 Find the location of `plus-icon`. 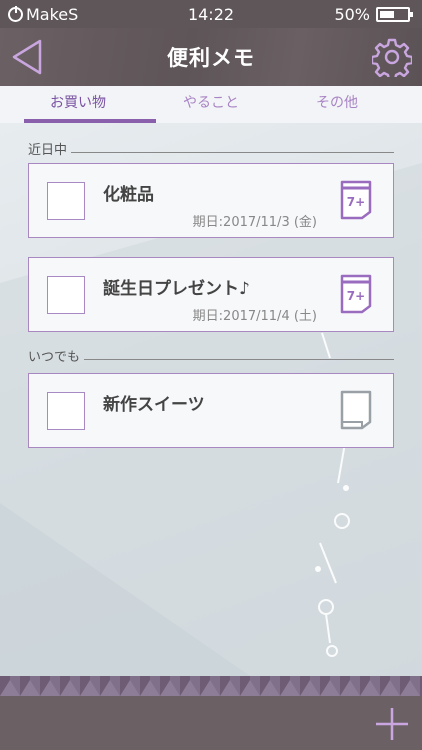

plus-icon is located at coordinates (392, 724).